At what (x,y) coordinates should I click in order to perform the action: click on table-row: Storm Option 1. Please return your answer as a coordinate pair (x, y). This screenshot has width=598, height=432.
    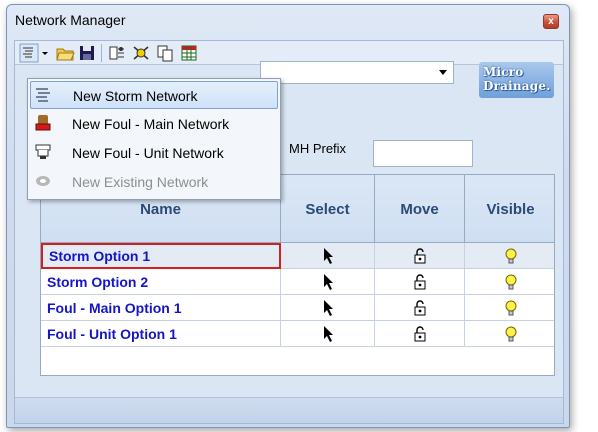
    Looking at the image, I should click on (297, 256).